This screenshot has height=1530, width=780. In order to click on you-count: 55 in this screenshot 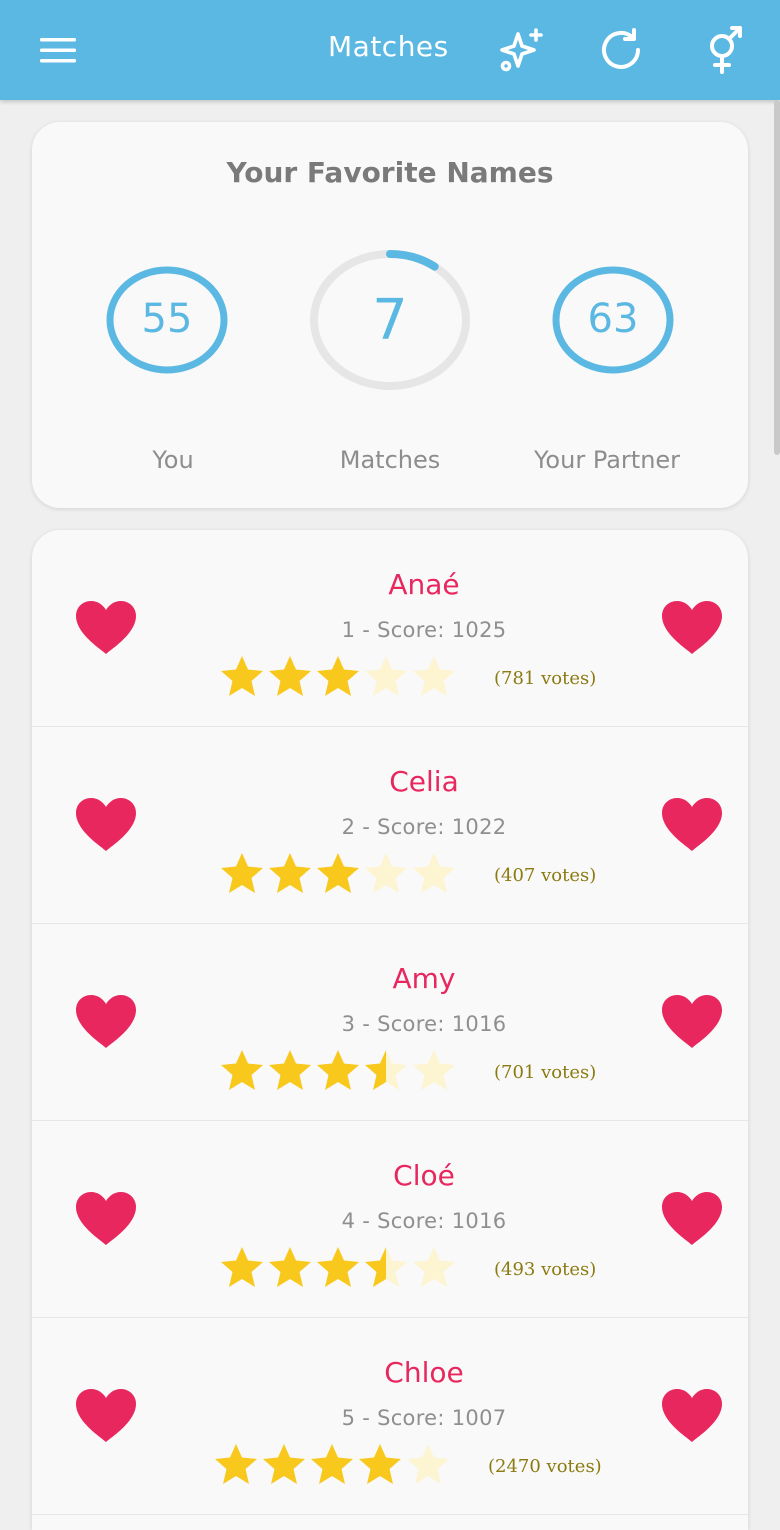, I will do `click(167, 319)`.